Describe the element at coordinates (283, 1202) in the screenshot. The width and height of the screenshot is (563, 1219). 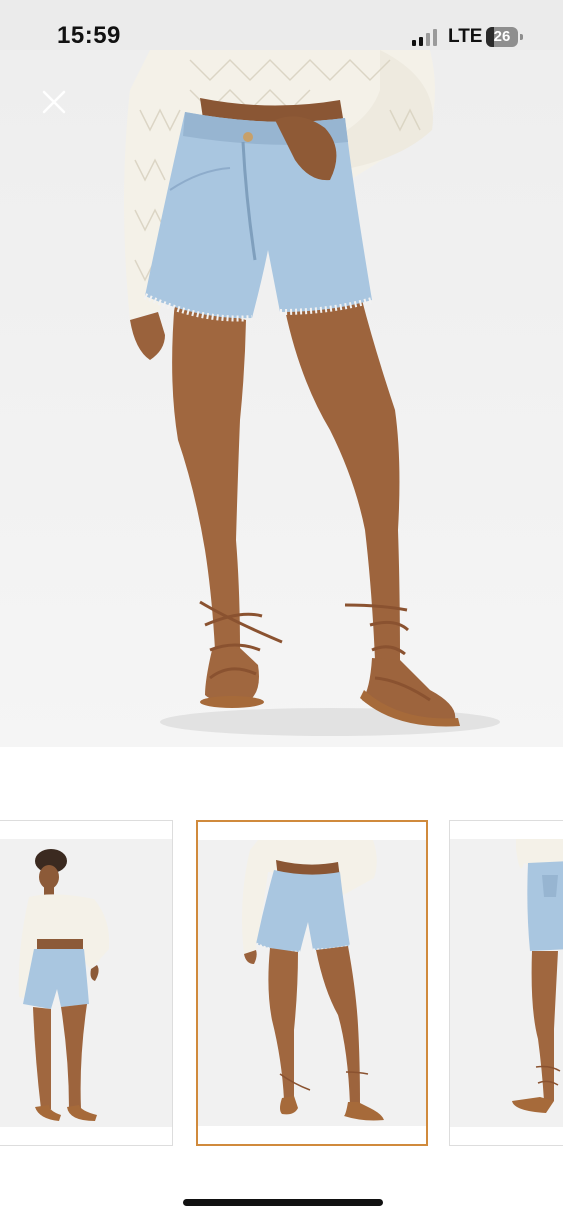
I see `home-indicator` at that location.